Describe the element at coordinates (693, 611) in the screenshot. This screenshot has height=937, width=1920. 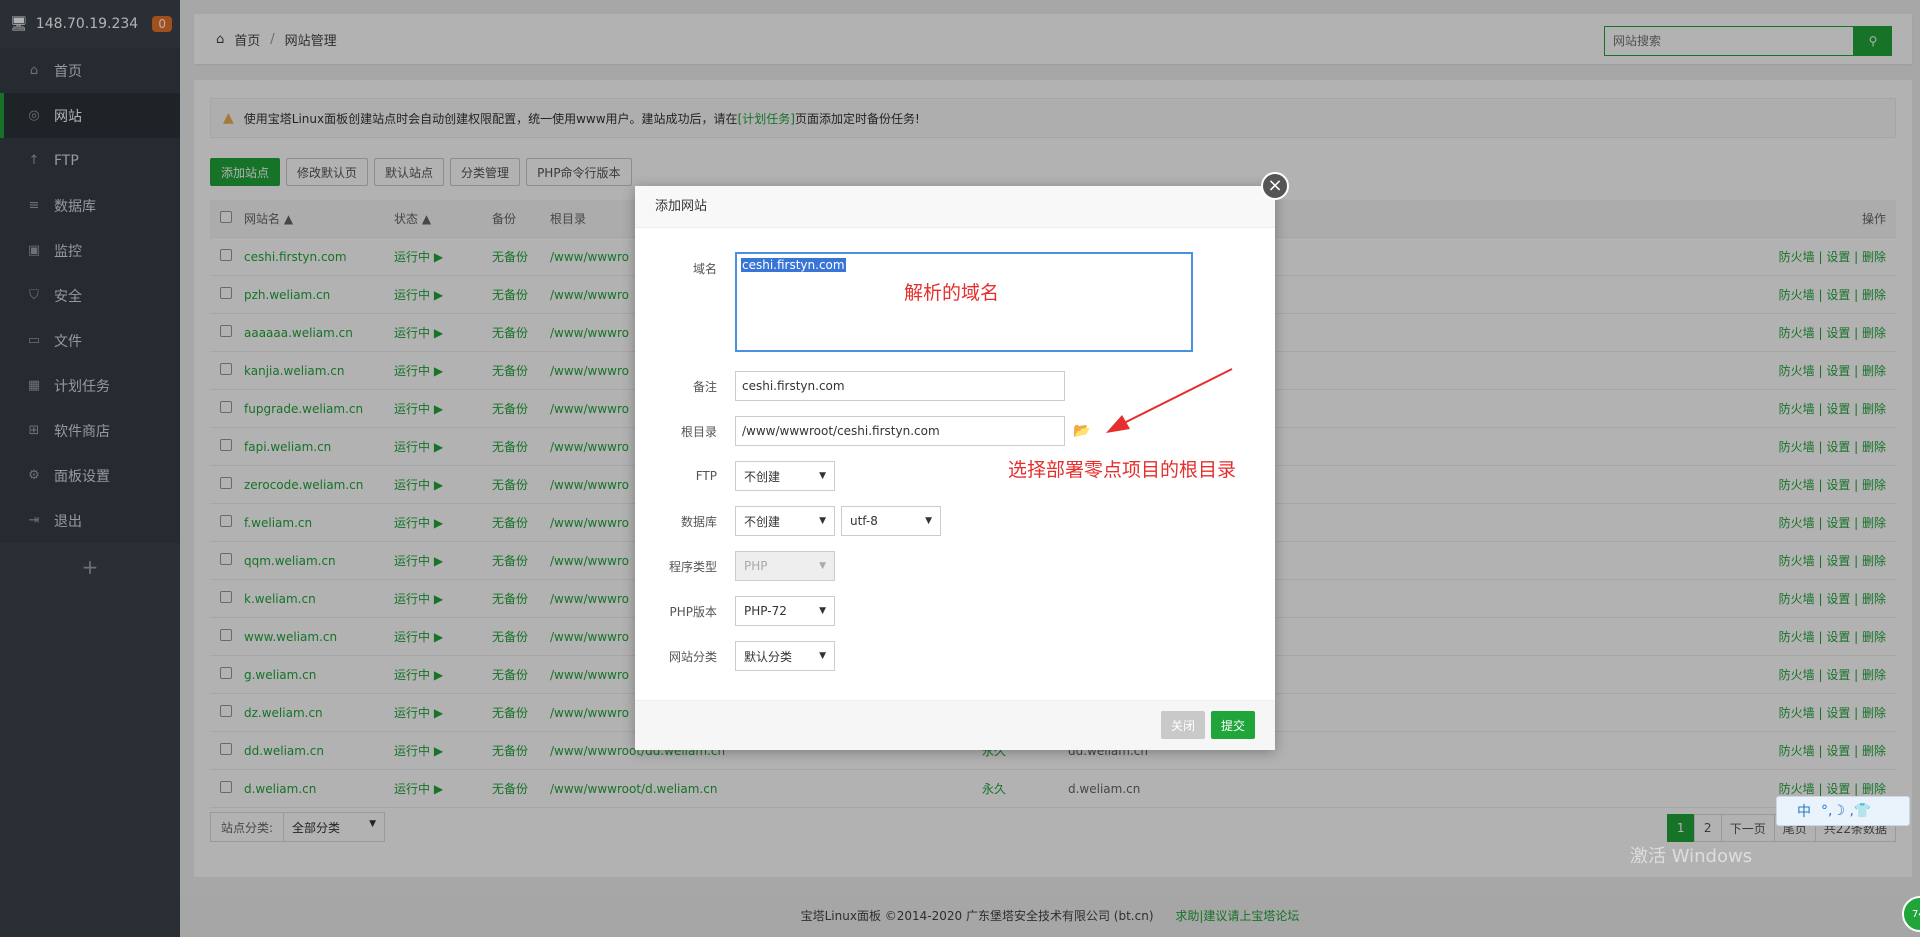
I see `php-label: PHP版本` at that location.